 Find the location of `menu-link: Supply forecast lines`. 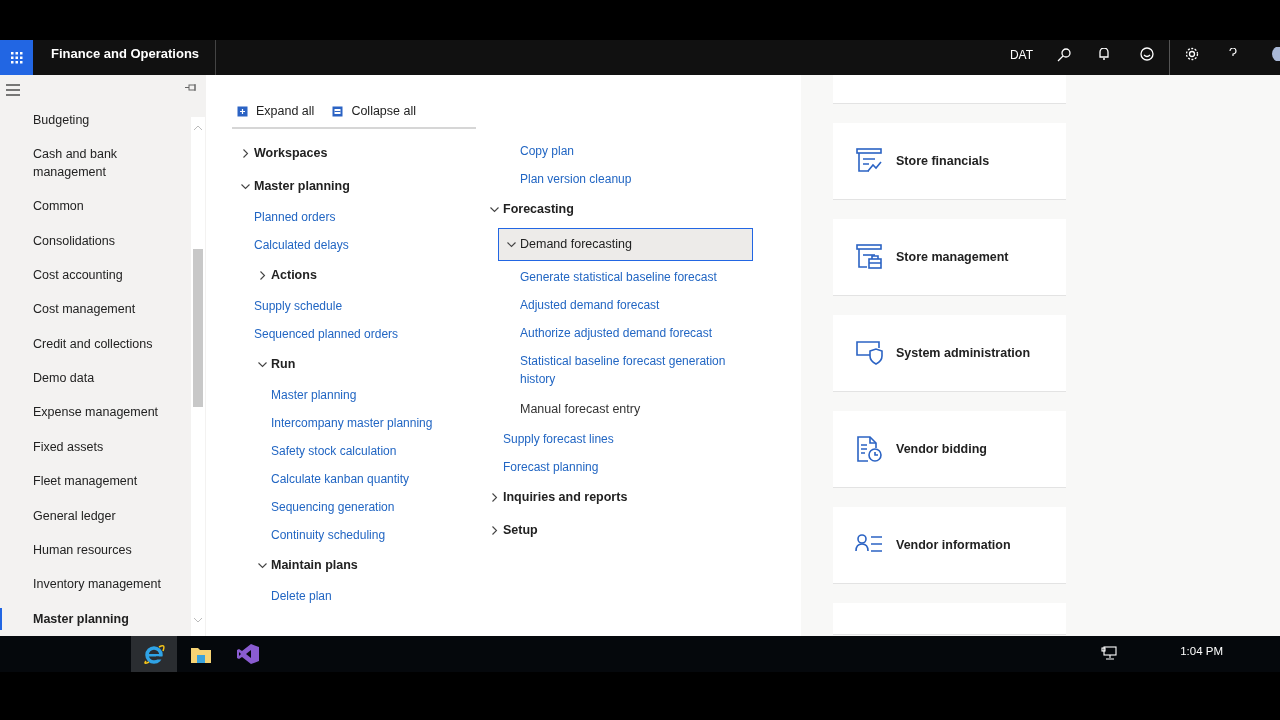

menu-link: Supply forecast lines is located at coordinates (614, 439).